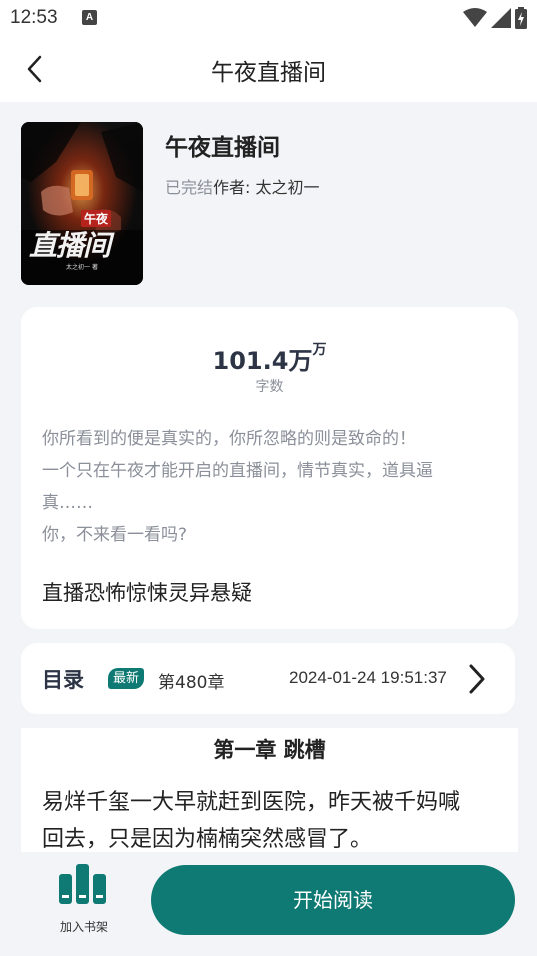 The height and width of the screenshot is (956, 537). I want to click on add-to-shelf-button: 加入书架, so click(84, 901).